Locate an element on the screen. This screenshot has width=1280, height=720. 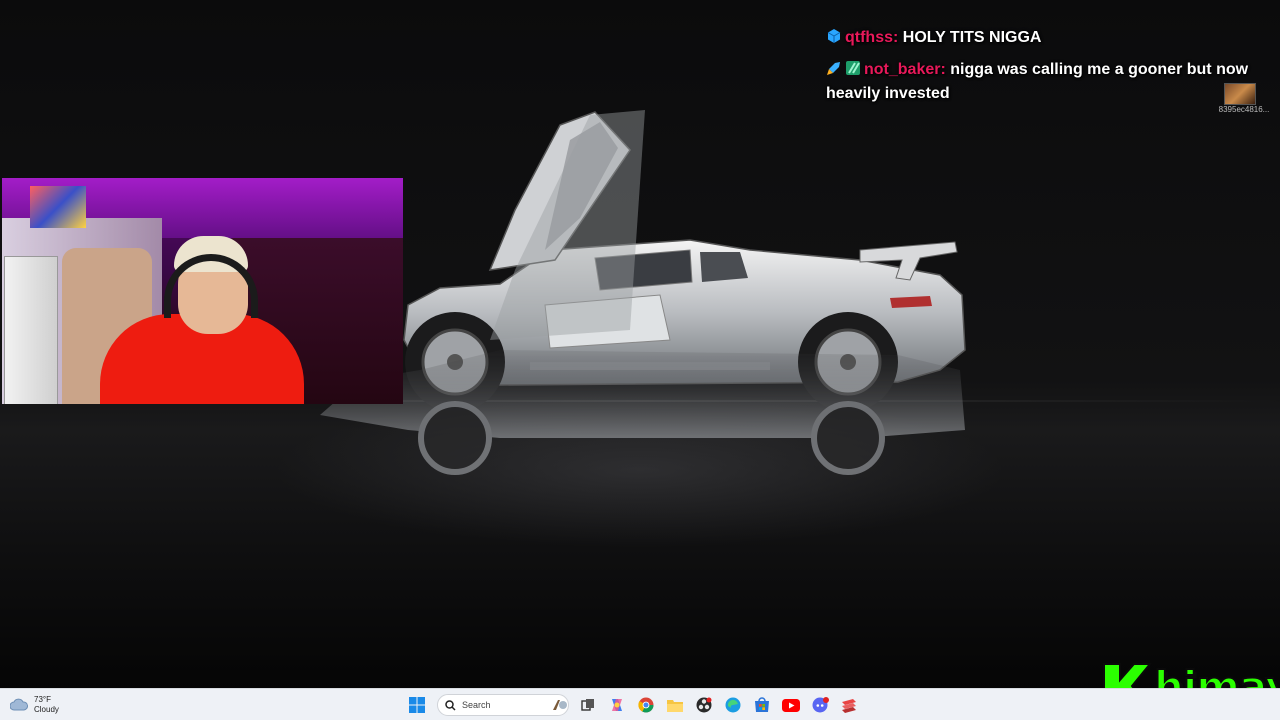
microsoft-store-icon is located at coordinates (762, 704).